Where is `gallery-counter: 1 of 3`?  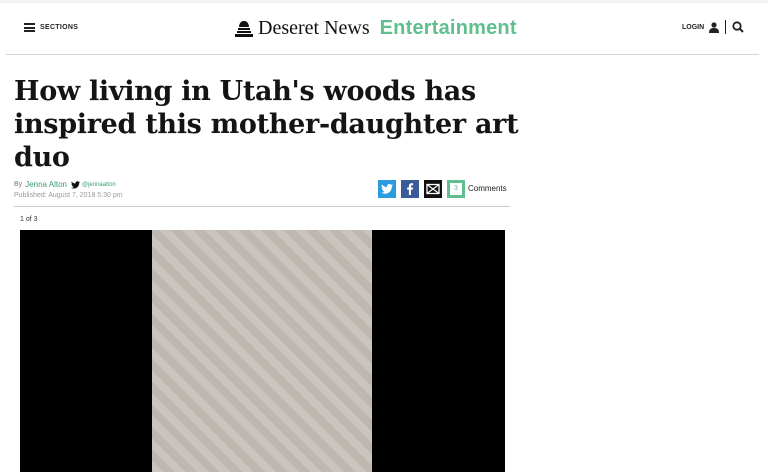
gallery-counter: 1 of 3 is located at coordinates (29, 219).